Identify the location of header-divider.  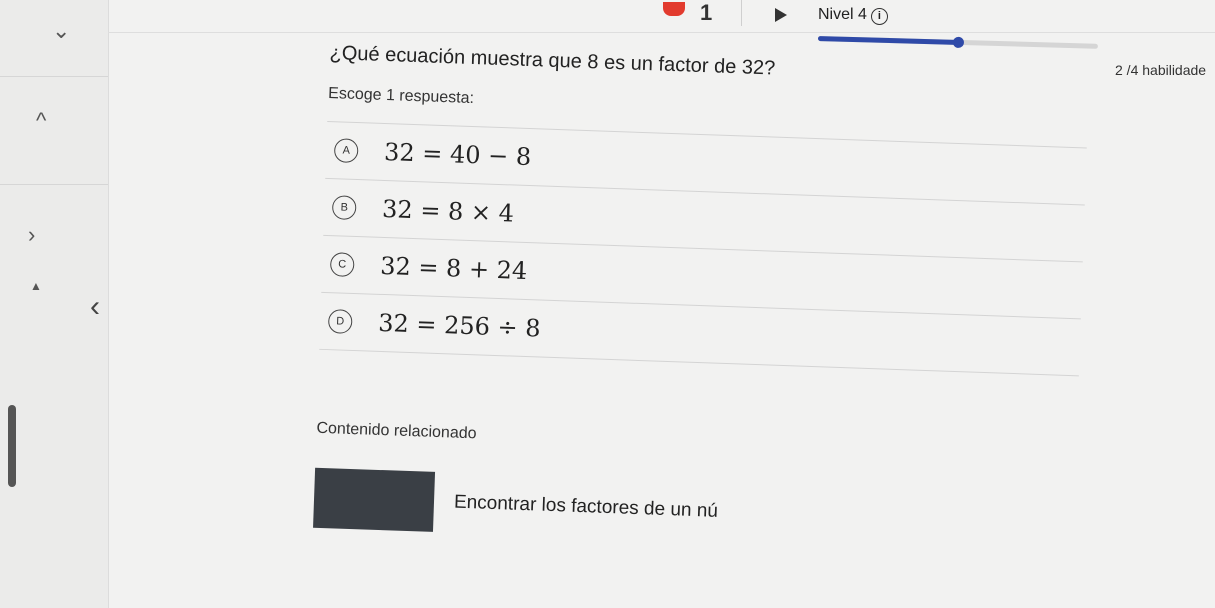
(661, 32).